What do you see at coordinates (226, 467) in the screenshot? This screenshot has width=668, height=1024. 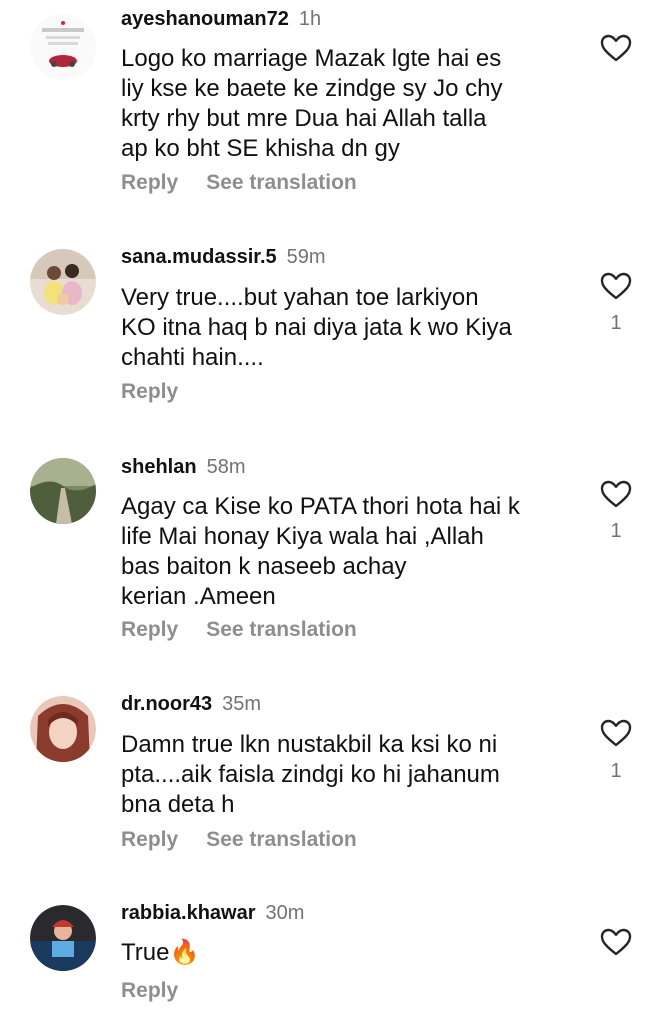 I see `comment-time: 58m` at bounding box center [226, 467].